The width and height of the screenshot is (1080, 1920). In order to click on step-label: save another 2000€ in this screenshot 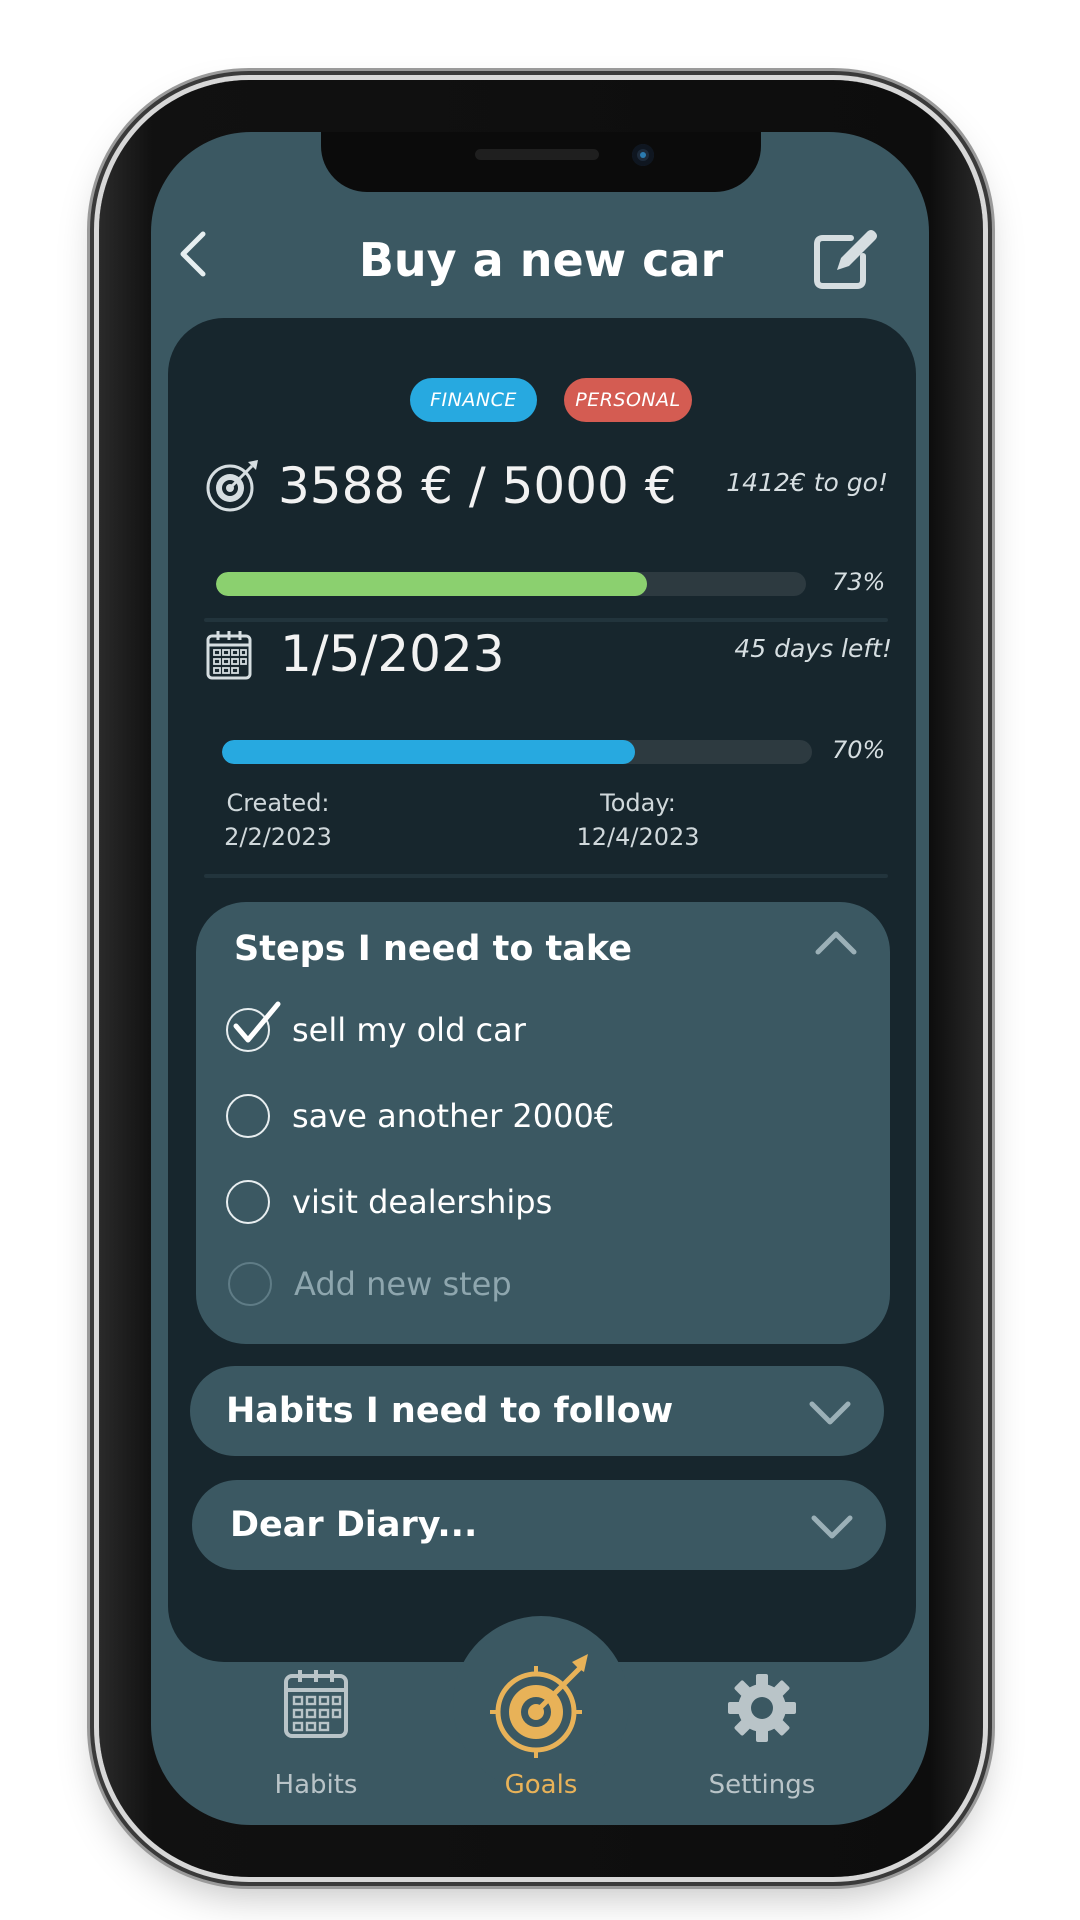, I will do `click(453, 1116)`.